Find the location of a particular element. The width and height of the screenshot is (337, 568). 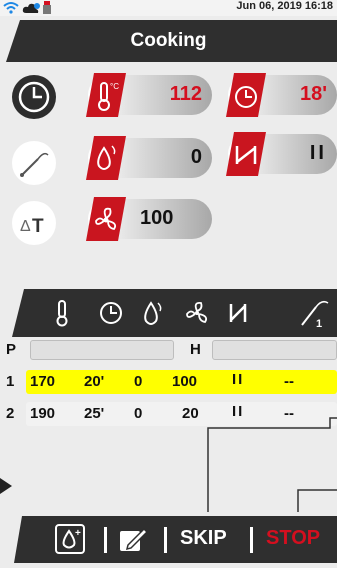

callout-lines is located at coordinates (272, 464).